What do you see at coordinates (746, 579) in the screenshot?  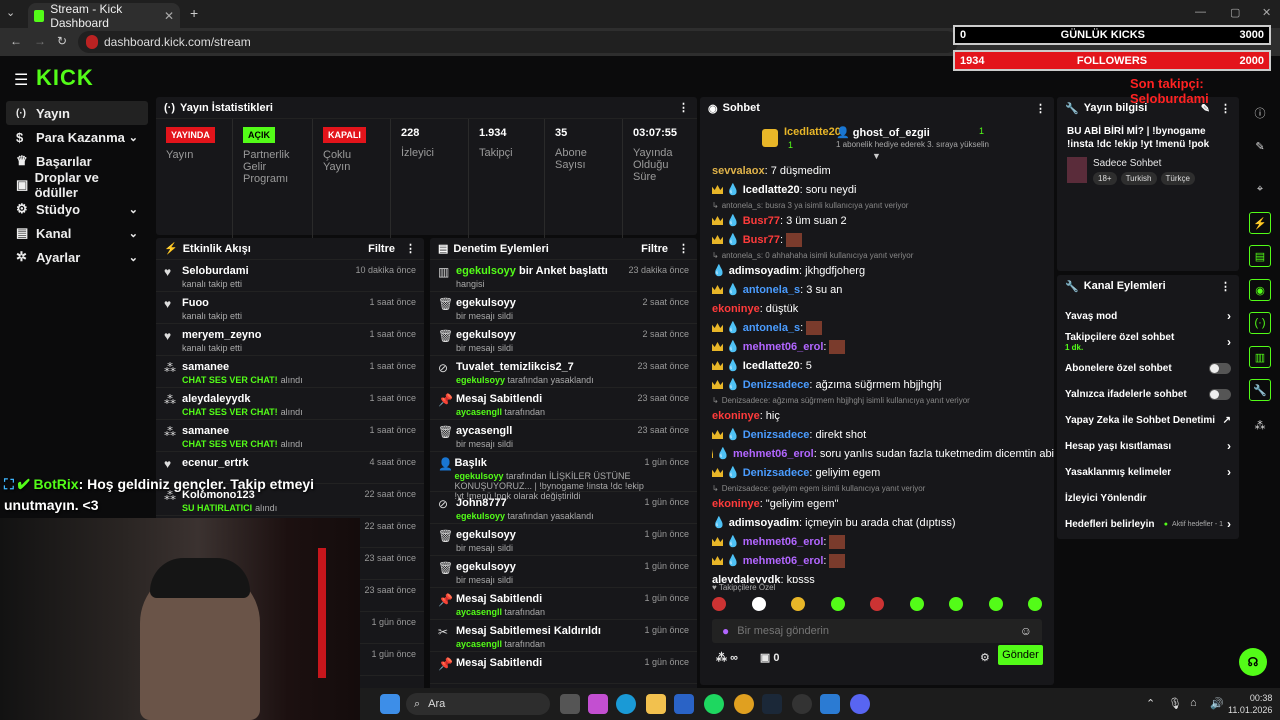 I see `chat-username: aleydaleyydk` at bounding box center [746, 579].